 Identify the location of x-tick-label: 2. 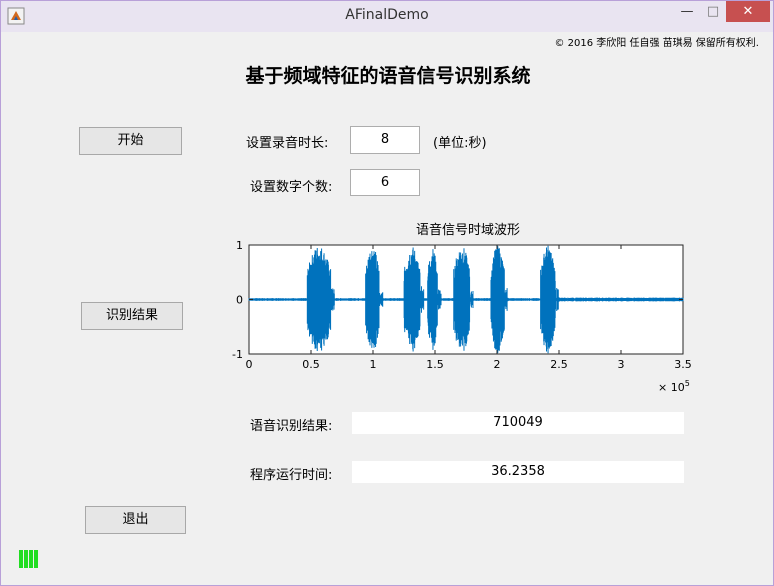
(497, 364).